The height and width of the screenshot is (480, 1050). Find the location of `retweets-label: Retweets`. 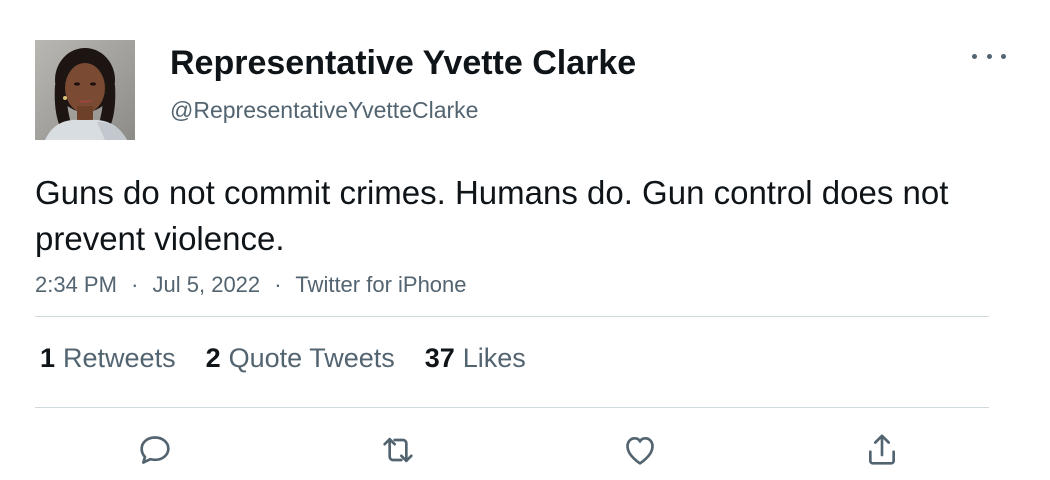

retweets-label: Retweets is located at coordinates (119, 358).